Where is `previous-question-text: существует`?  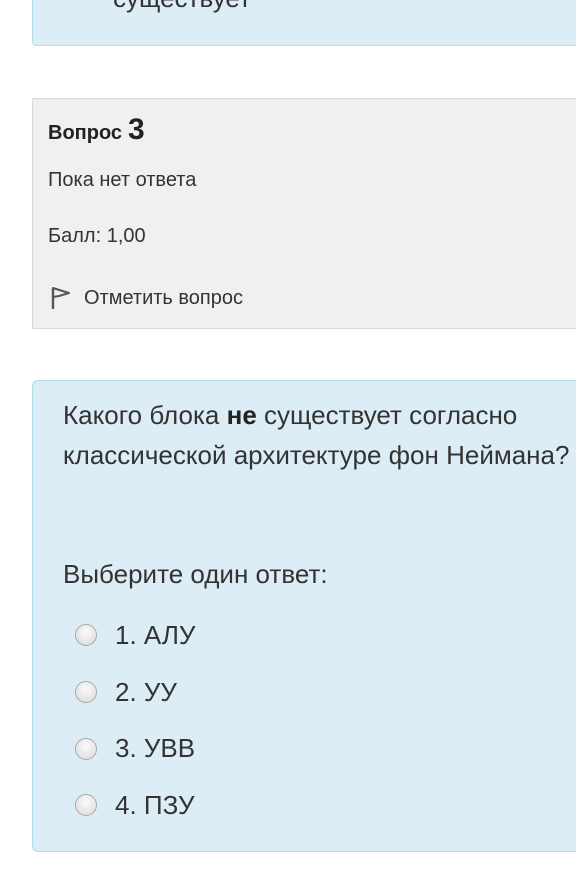
previous-question-text: существует is located at coordinates (182, 5).